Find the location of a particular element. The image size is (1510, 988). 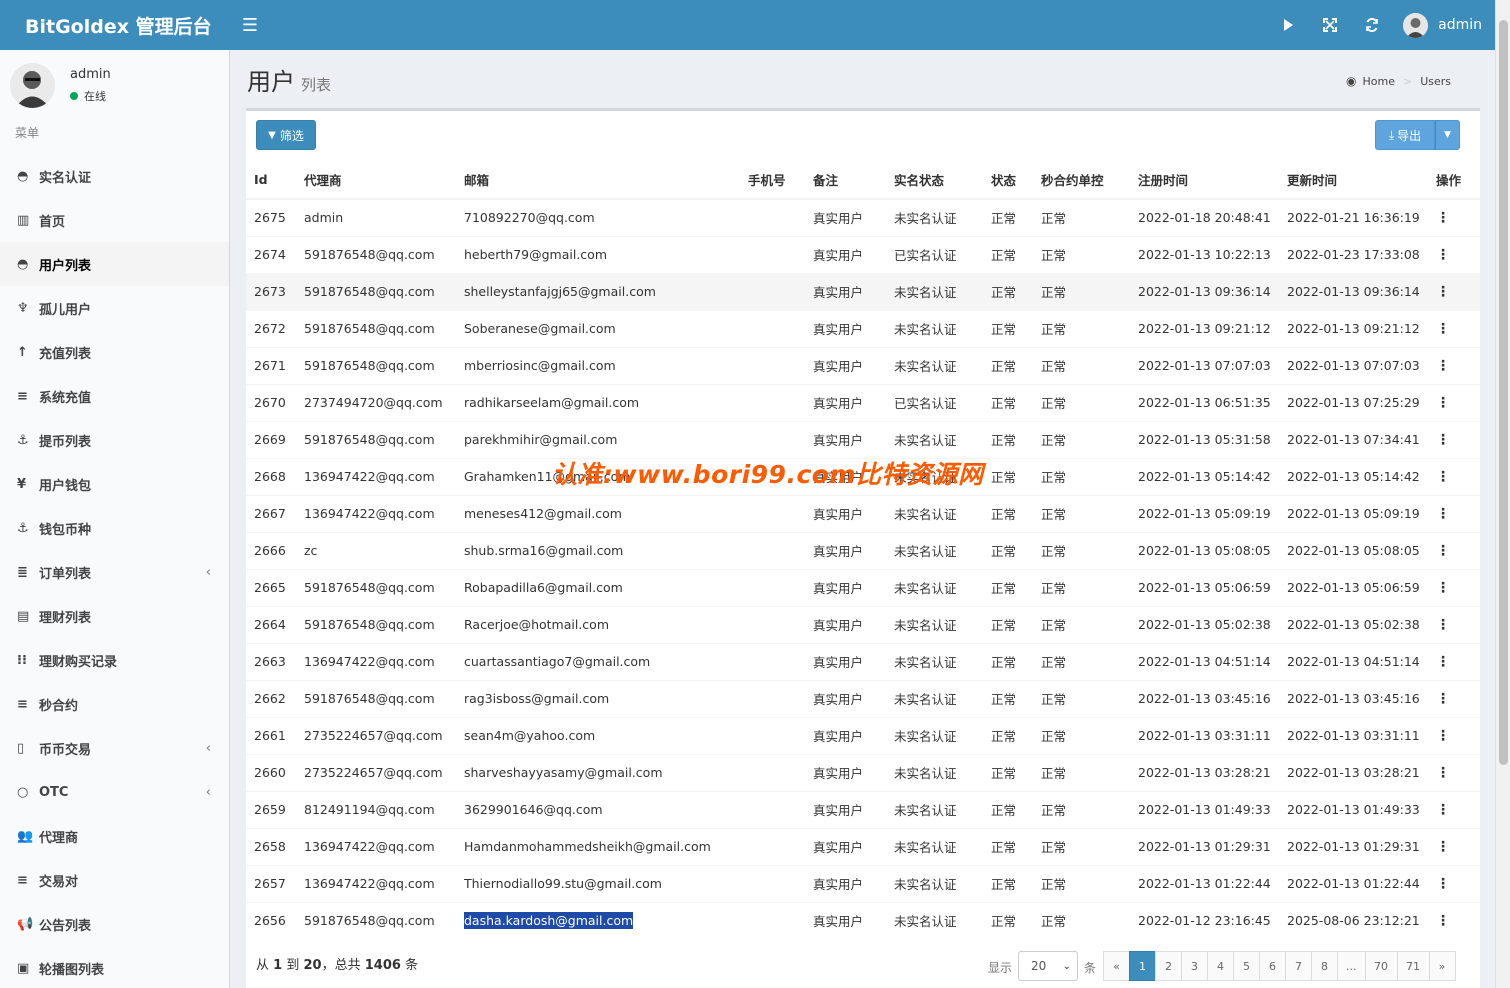

fullscreen-icon is located at coordinates (1330, 25).